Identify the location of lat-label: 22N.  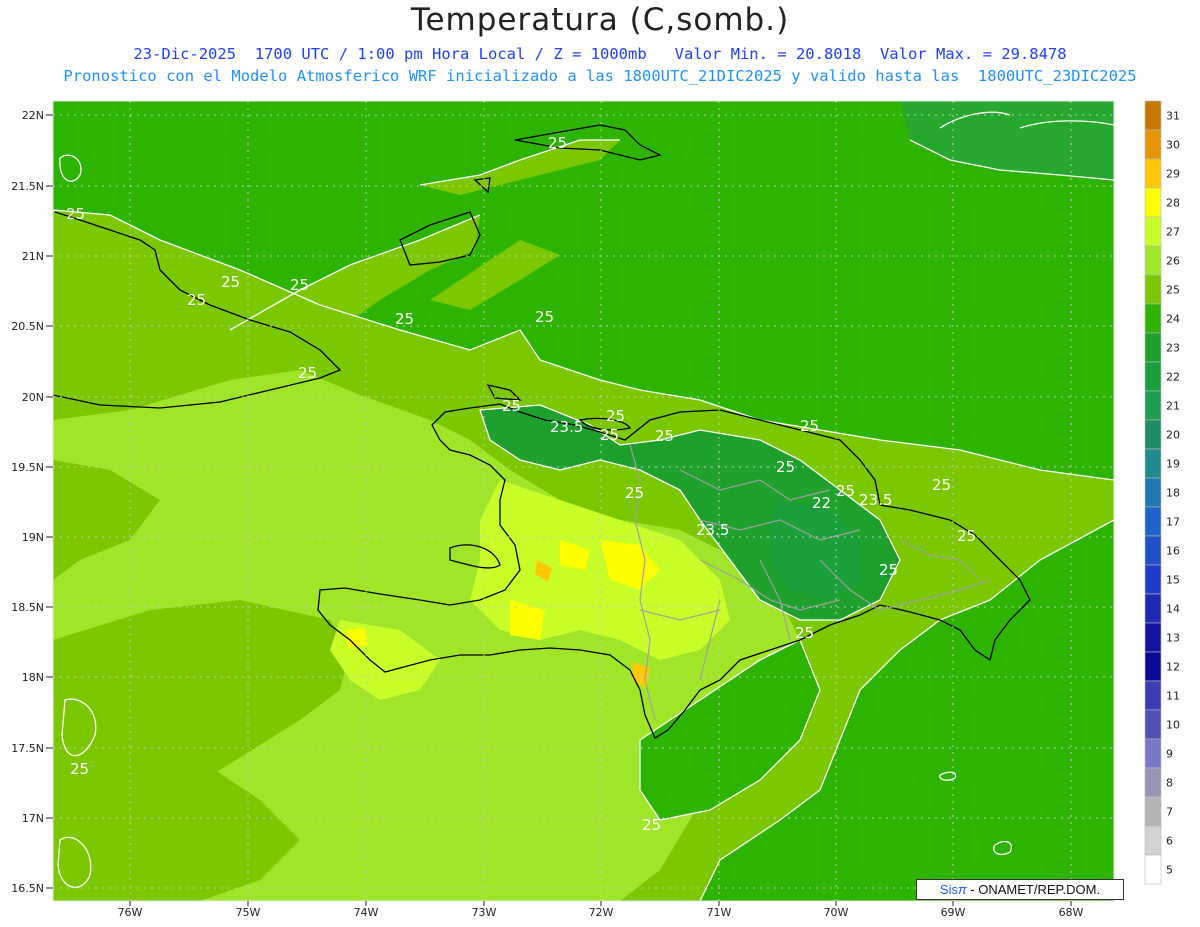
(33, 115).